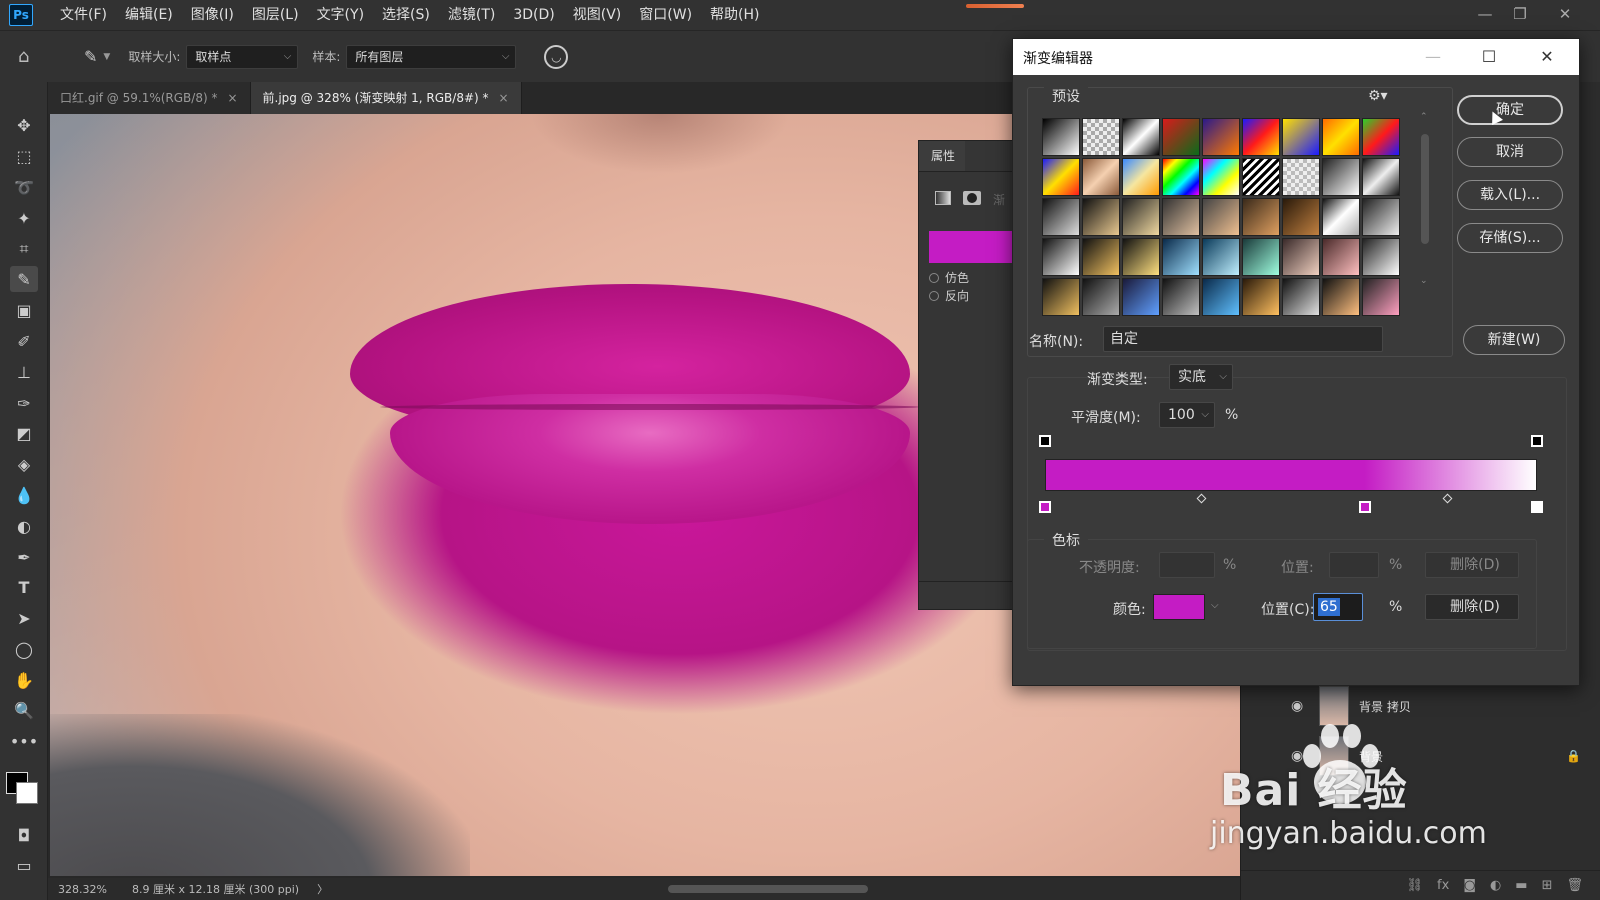 The image size is (1600, 900). What do you see at coordinates (431, 56) in the screenshot?
I see `sample-select: 所有图层 ⌵` at bounding box center [431, 56].